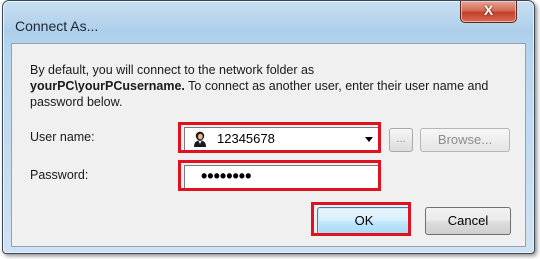 This screenshot has height=259, width=540. Describe the element at coordinates (107, 86) in the screenshot. I see `description-account: yourPC\yourPCusername.` at that location.